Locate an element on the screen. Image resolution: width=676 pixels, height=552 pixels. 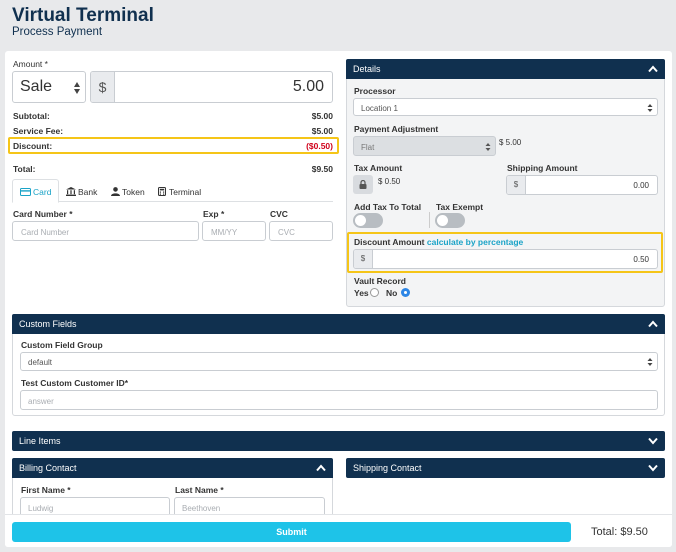
transaction-type-value: Sale is located at coordinates (36, 86).